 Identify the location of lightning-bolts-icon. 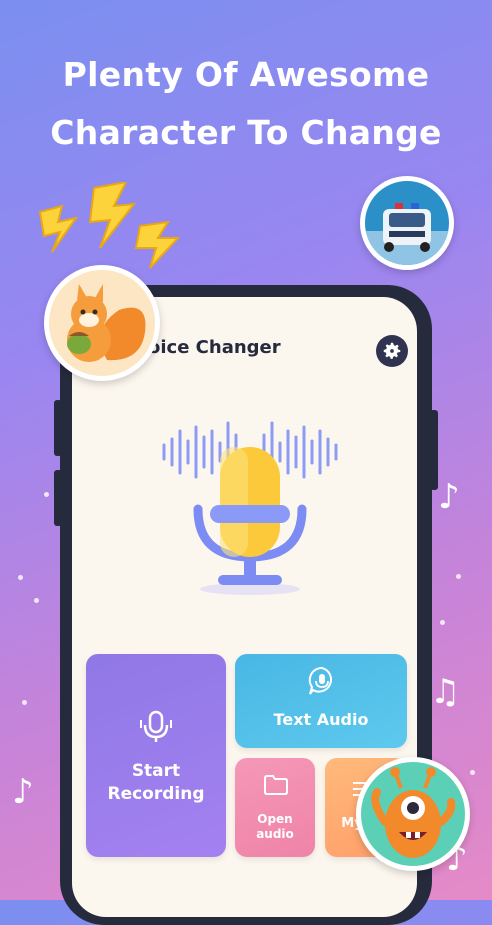
(109, 225).